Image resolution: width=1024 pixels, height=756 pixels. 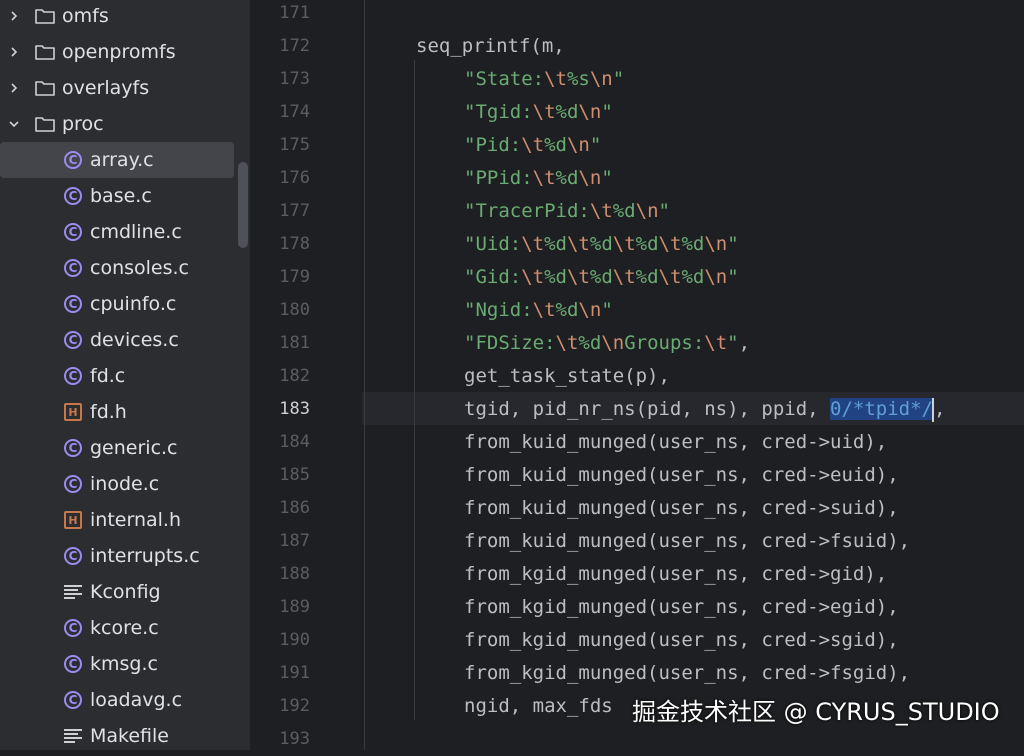 What do you see at coordinates (294, 706) in the screenshot?
I see `line-number: 192` at bounding box center [294, 706].